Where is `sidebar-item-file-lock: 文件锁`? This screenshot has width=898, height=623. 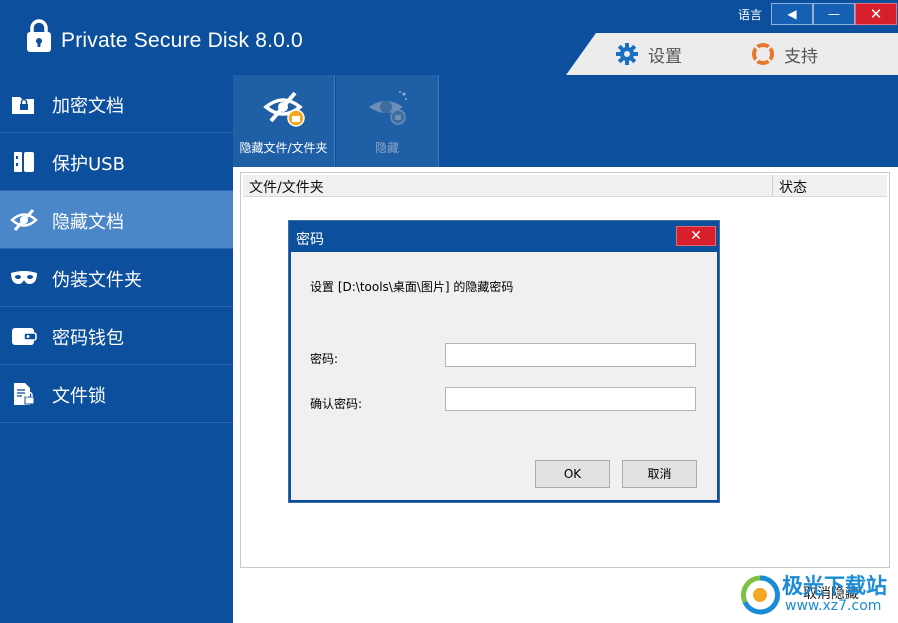
sidebar-item-file-lock: 文件锁 is located at coordinates (116, 394).